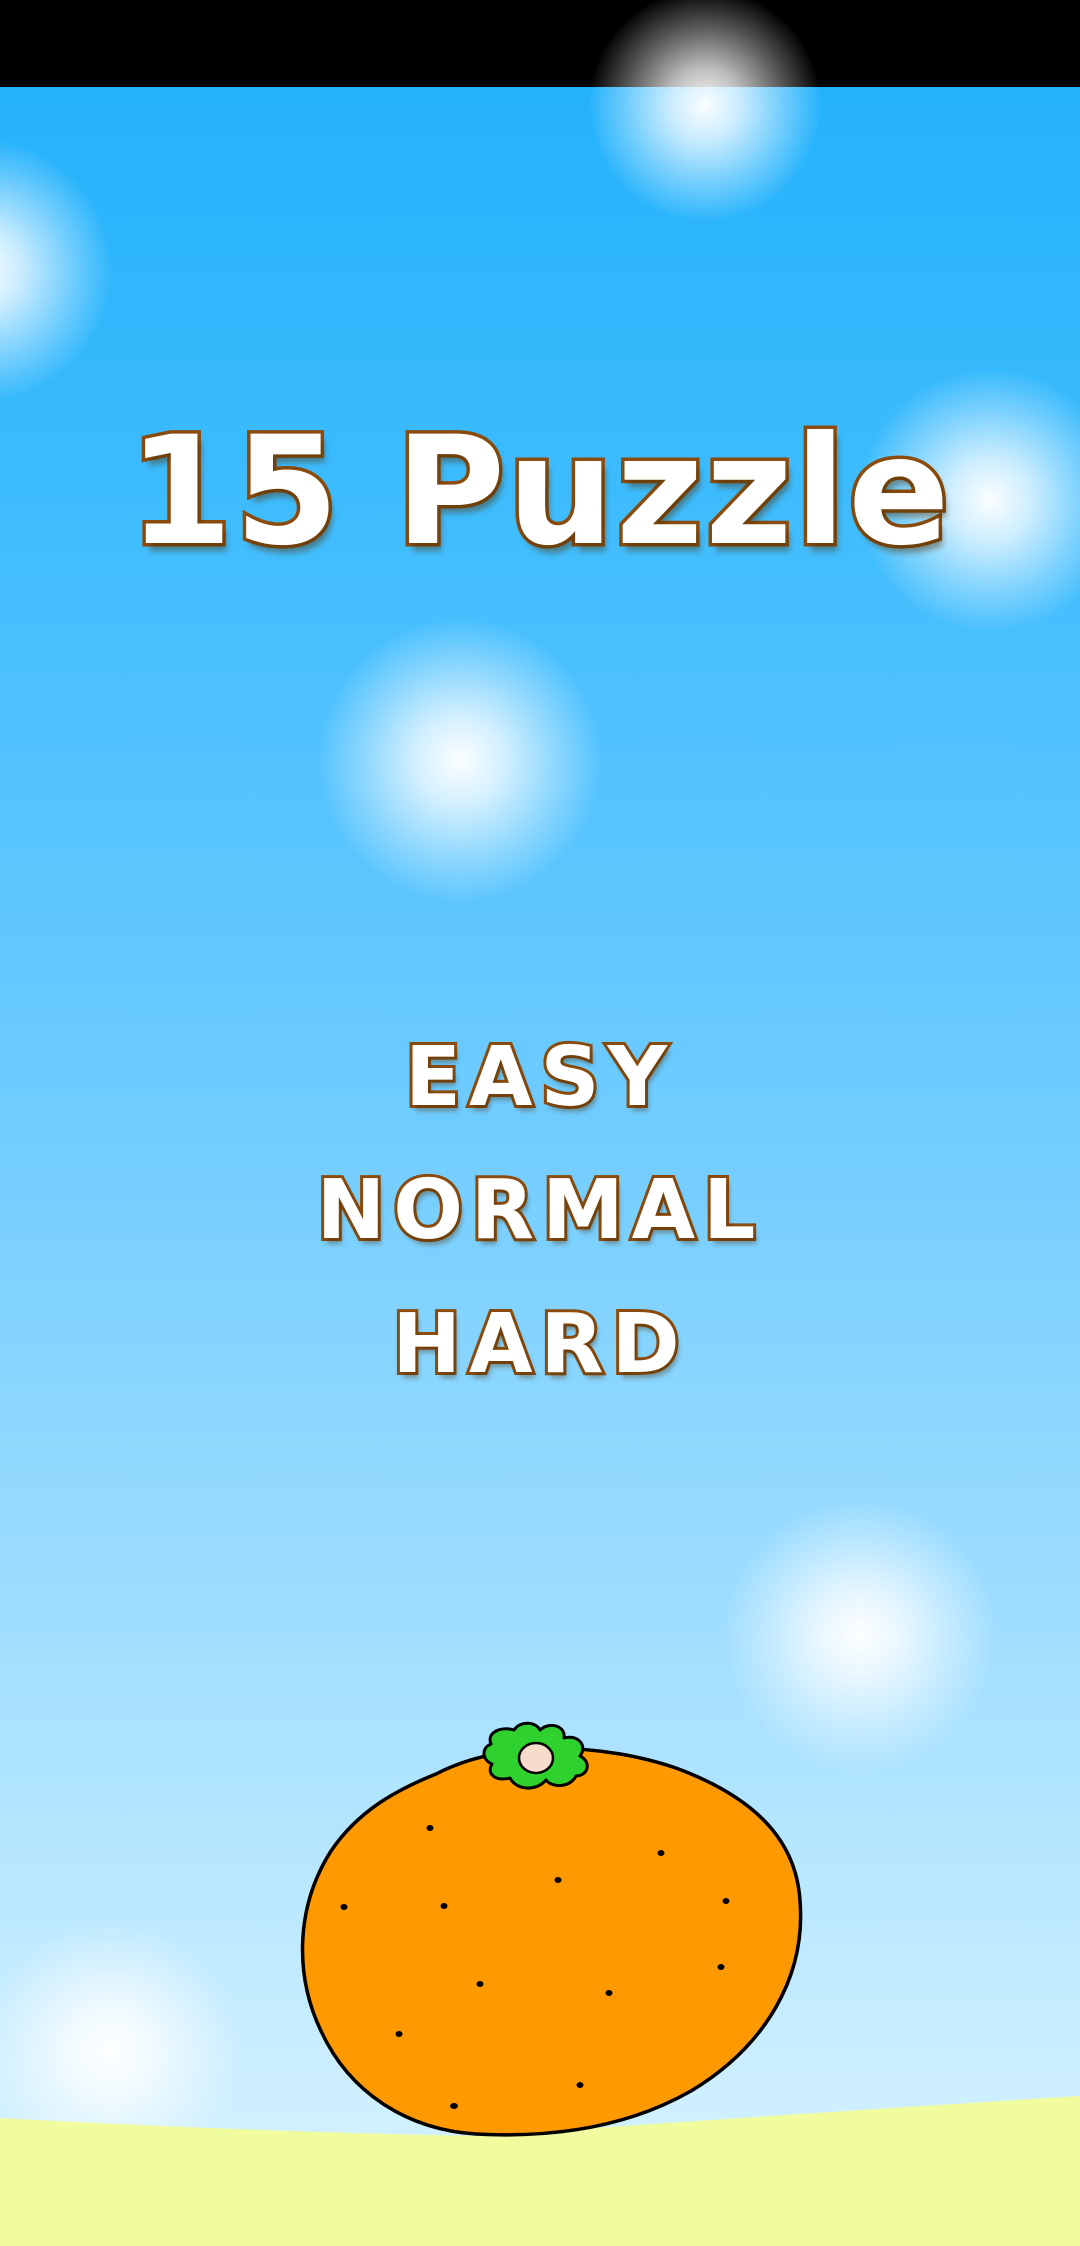 Image resolution: width=1080 pixels, height=2246 pixels. I want to click on status-bar, so click(540, 43).